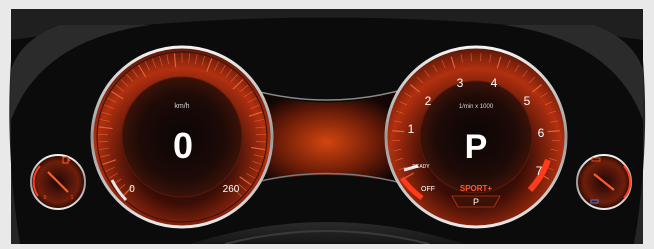 The image size is (654, 249). What do you see at coordinates (476, 147) in the screenshot?
I see `gear-indicator: P` at bounding box center [476, 147].